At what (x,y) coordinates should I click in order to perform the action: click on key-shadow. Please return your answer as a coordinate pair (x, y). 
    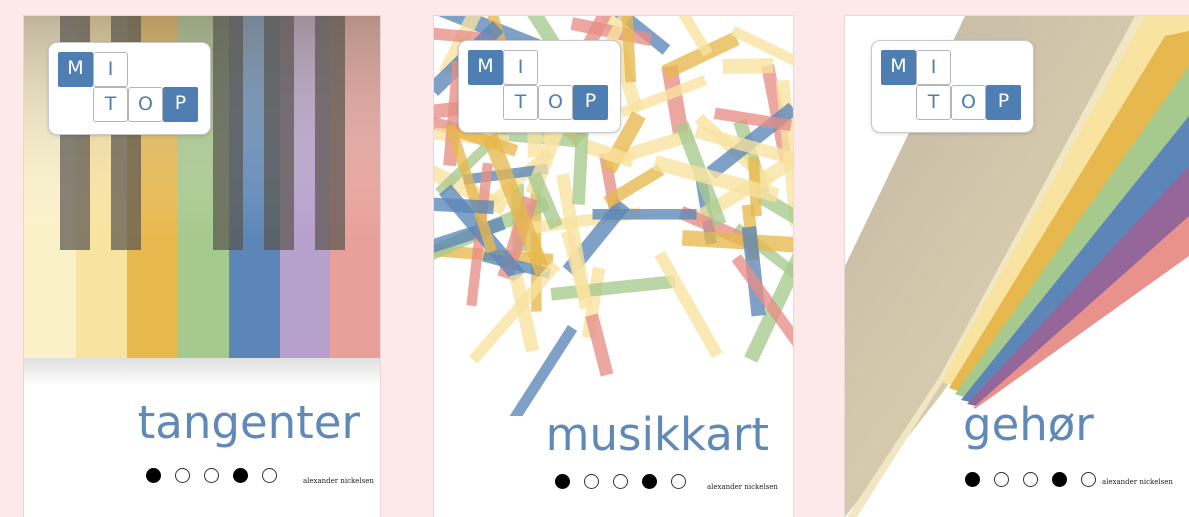
    Looking at the image, I should click on (202, 372).